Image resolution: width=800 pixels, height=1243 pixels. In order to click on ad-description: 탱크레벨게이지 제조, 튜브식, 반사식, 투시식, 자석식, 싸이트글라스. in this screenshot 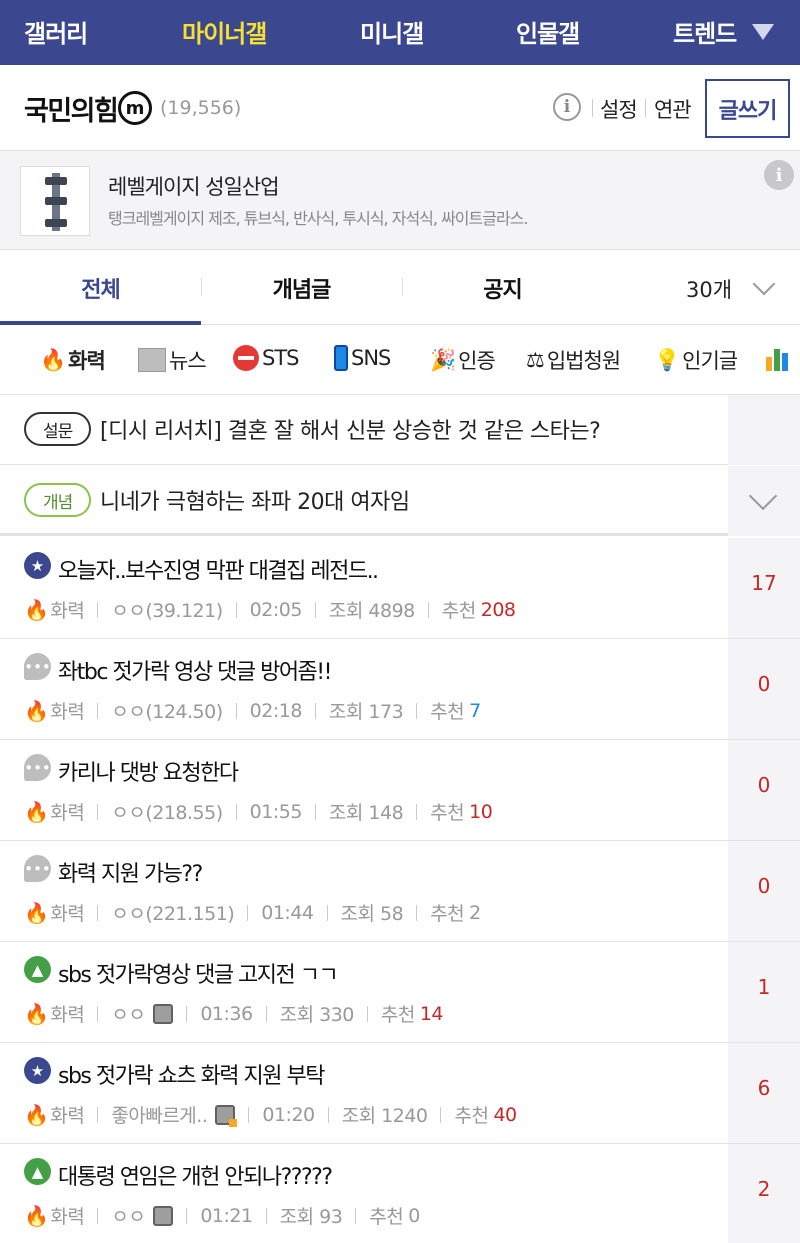, I will do `click(318, 218)`.